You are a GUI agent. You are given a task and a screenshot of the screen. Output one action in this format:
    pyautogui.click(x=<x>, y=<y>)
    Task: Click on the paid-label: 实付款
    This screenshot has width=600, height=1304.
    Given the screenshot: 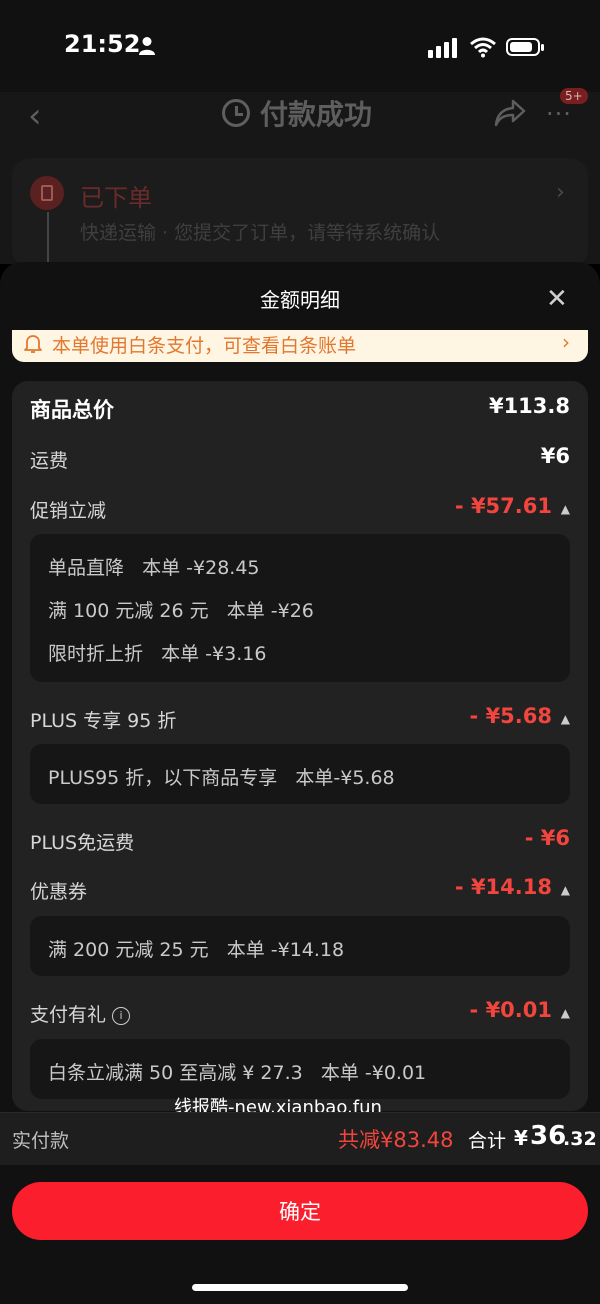 What is the action you would take?
    pyautogui.click(x=41, y=1141)
    